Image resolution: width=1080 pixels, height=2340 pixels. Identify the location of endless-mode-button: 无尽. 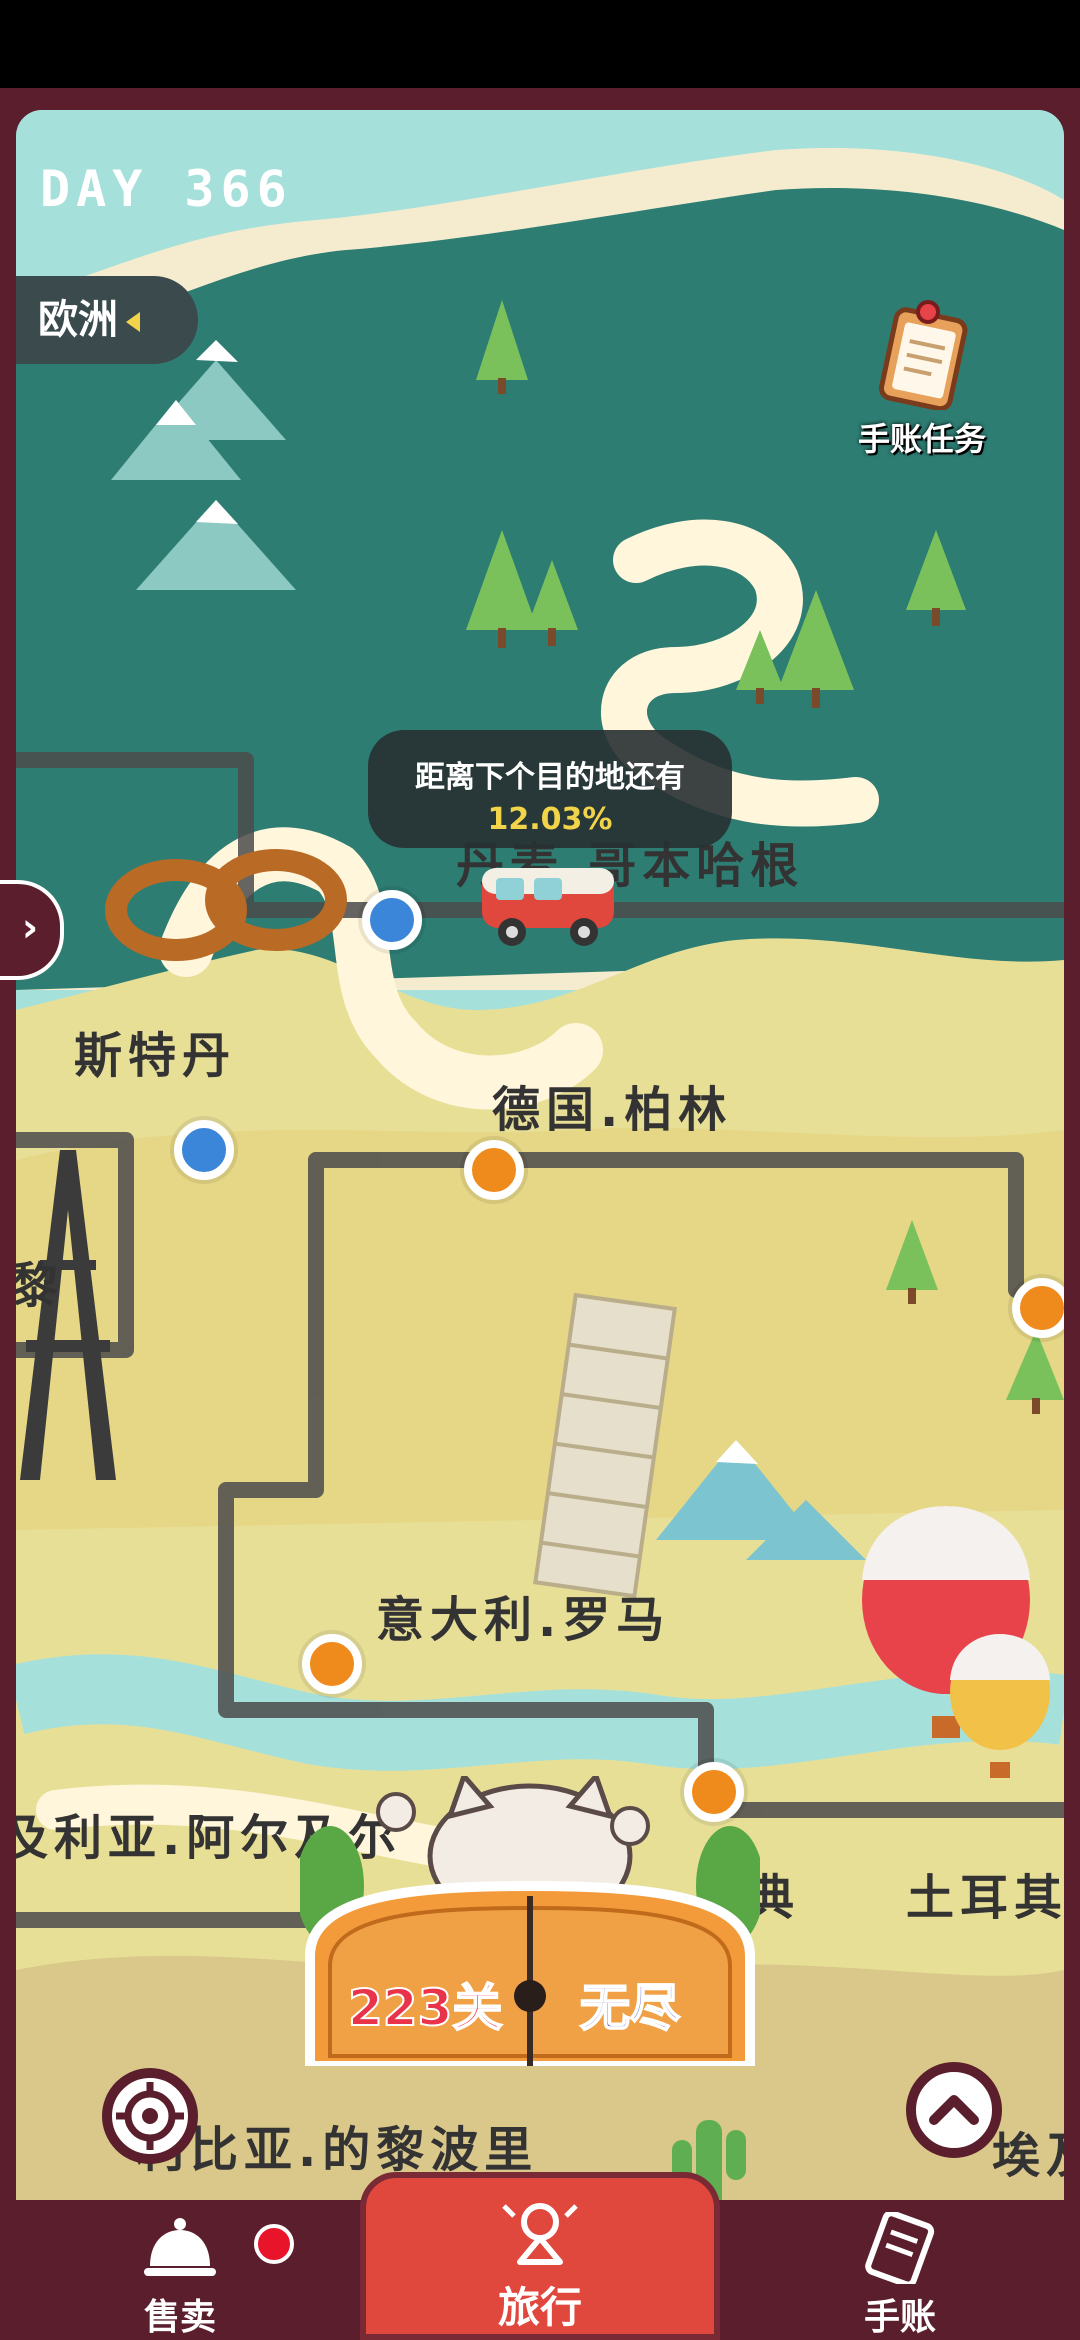
(630, 2004).